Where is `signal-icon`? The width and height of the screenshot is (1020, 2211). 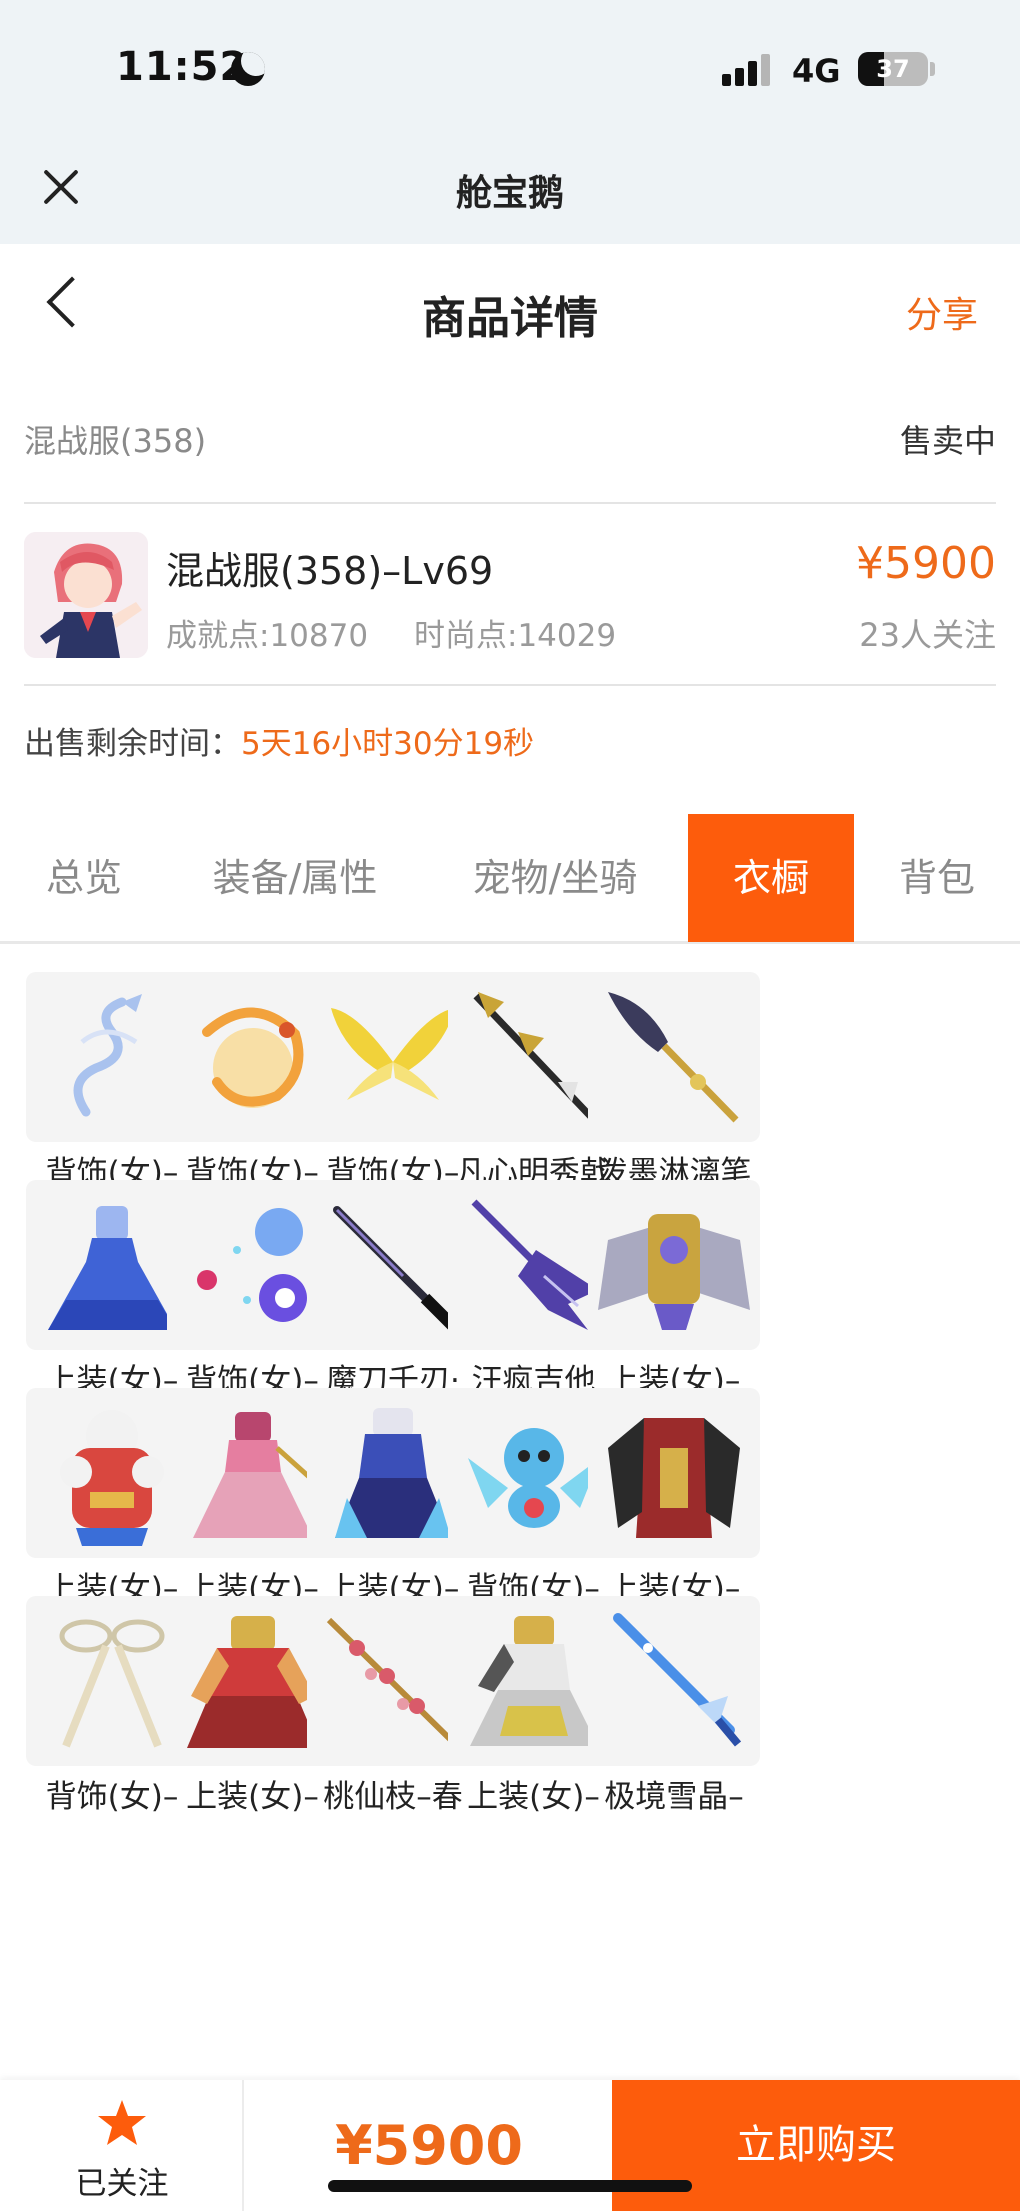
signal-icon is located at coordinates (747, 70).